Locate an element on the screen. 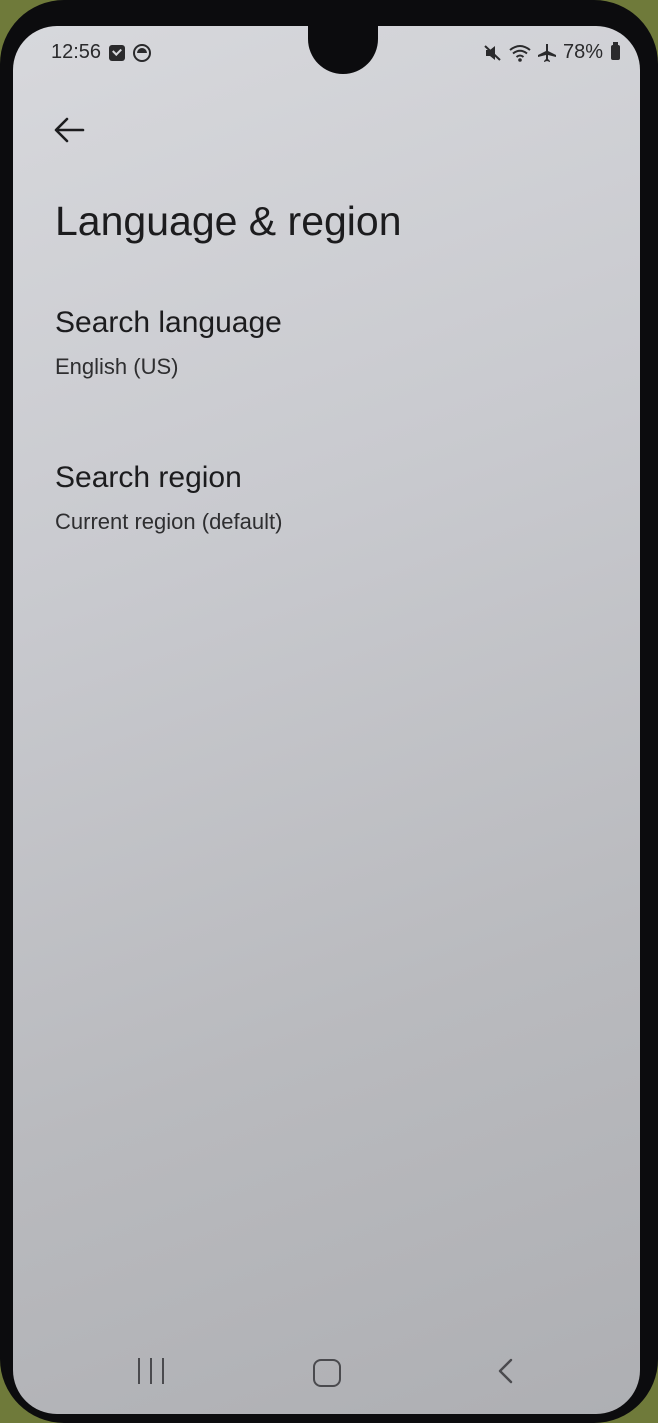 The image size is (658, 1423). battery-percentage: 78% is located at coordinates (582, 52).